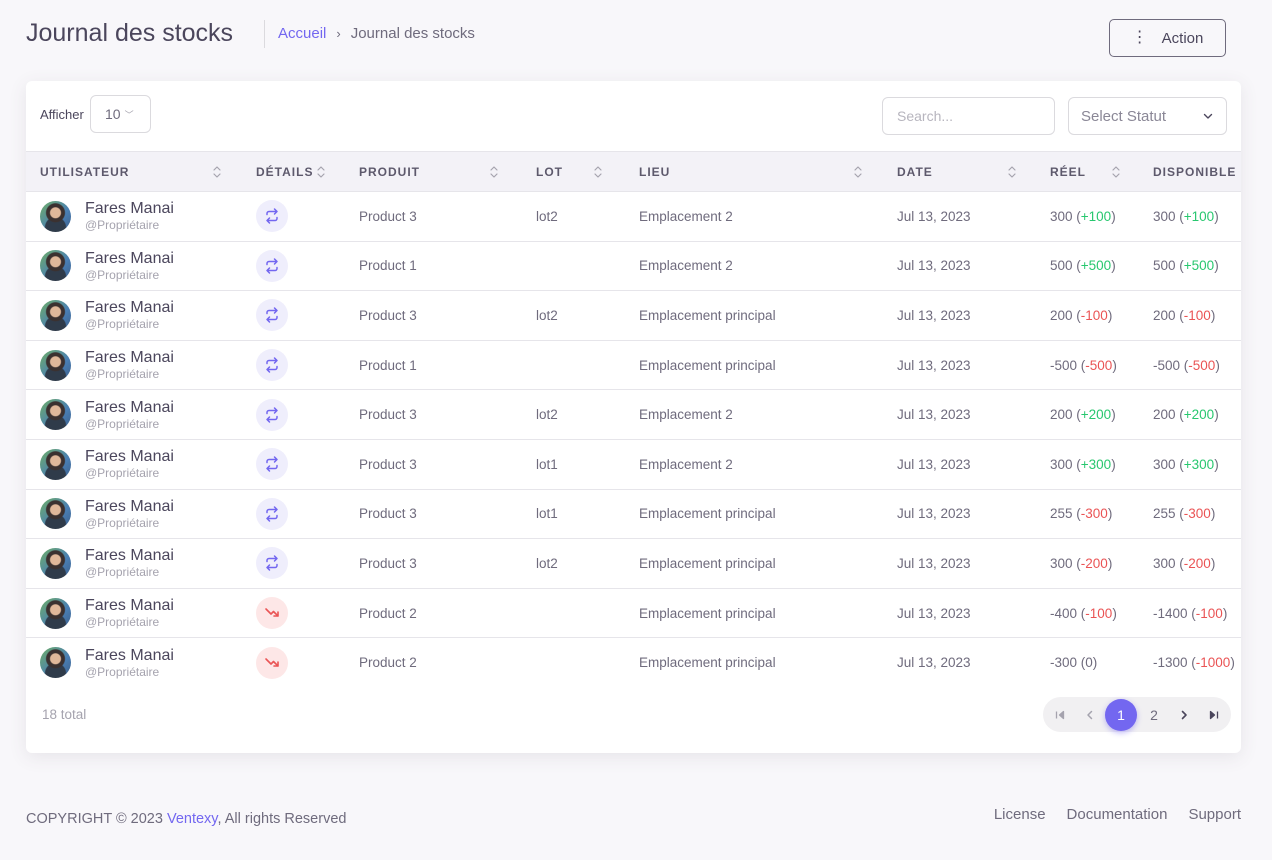 This screenshot has height=860, width=1272. Describe the element at coordinates (655, 171) in the screenshot. I see `column-header-label: LIEU` at that location.